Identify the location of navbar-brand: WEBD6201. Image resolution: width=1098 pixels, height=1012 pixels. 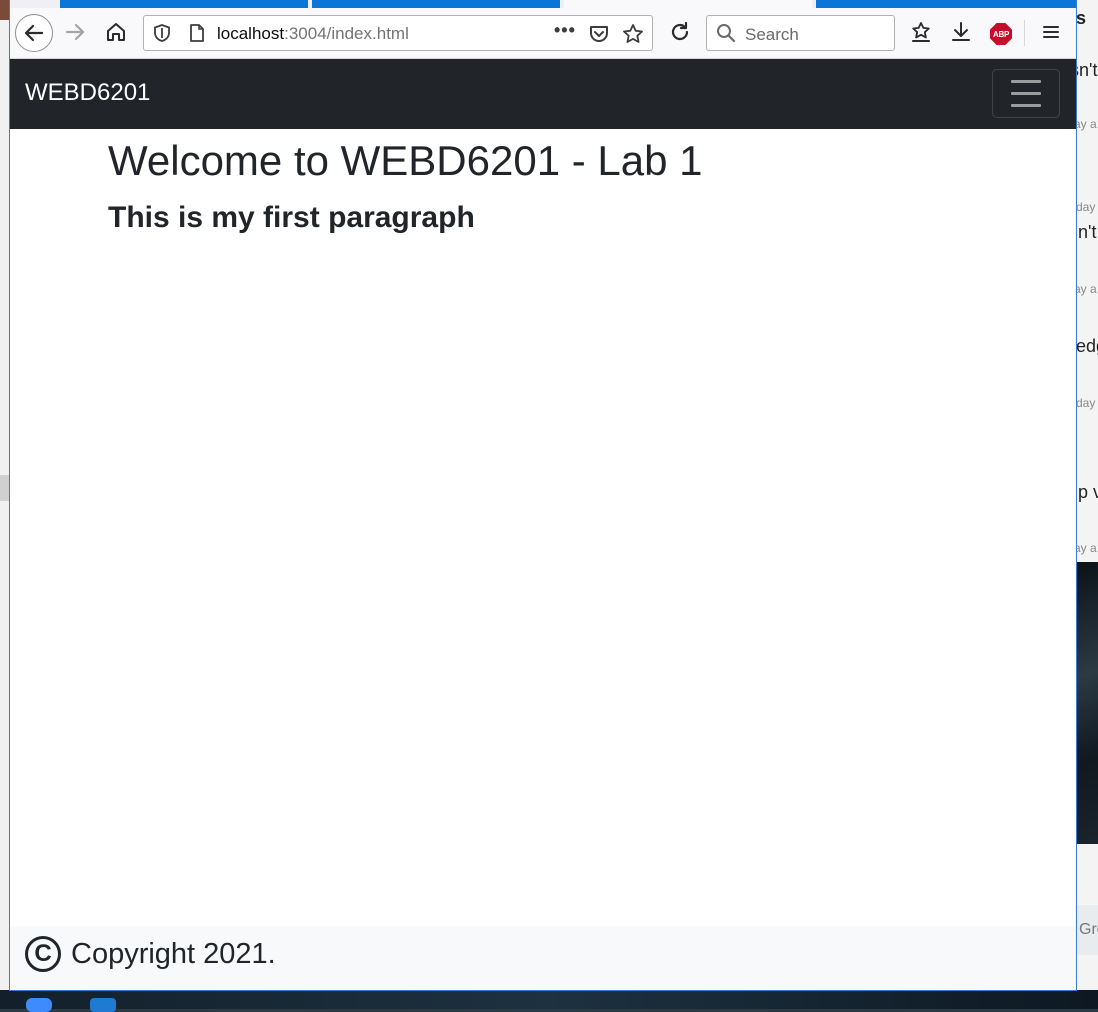
(87, 93).